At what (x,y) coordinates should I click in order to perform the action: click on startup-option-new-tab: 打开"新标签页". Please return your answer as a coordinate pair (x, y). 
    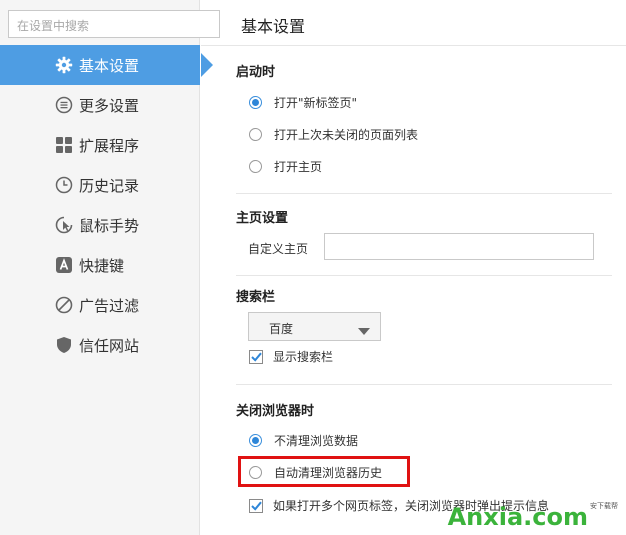
    Looking at the image, I should click on (303, 102).